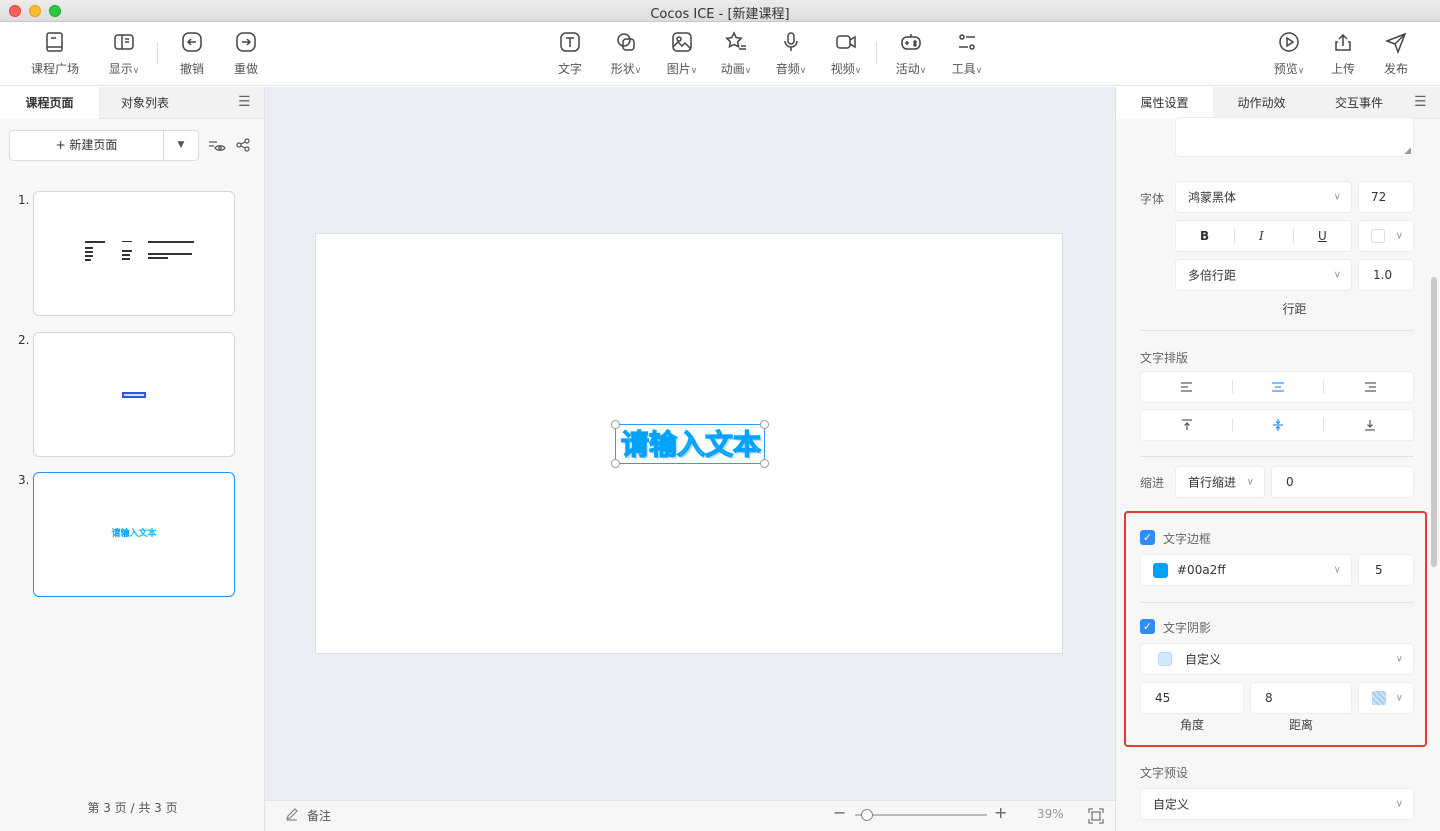  Describe the element at coordinates (764, 463) in the screenshot. I see `resize-handle-bottom-right` at that location.